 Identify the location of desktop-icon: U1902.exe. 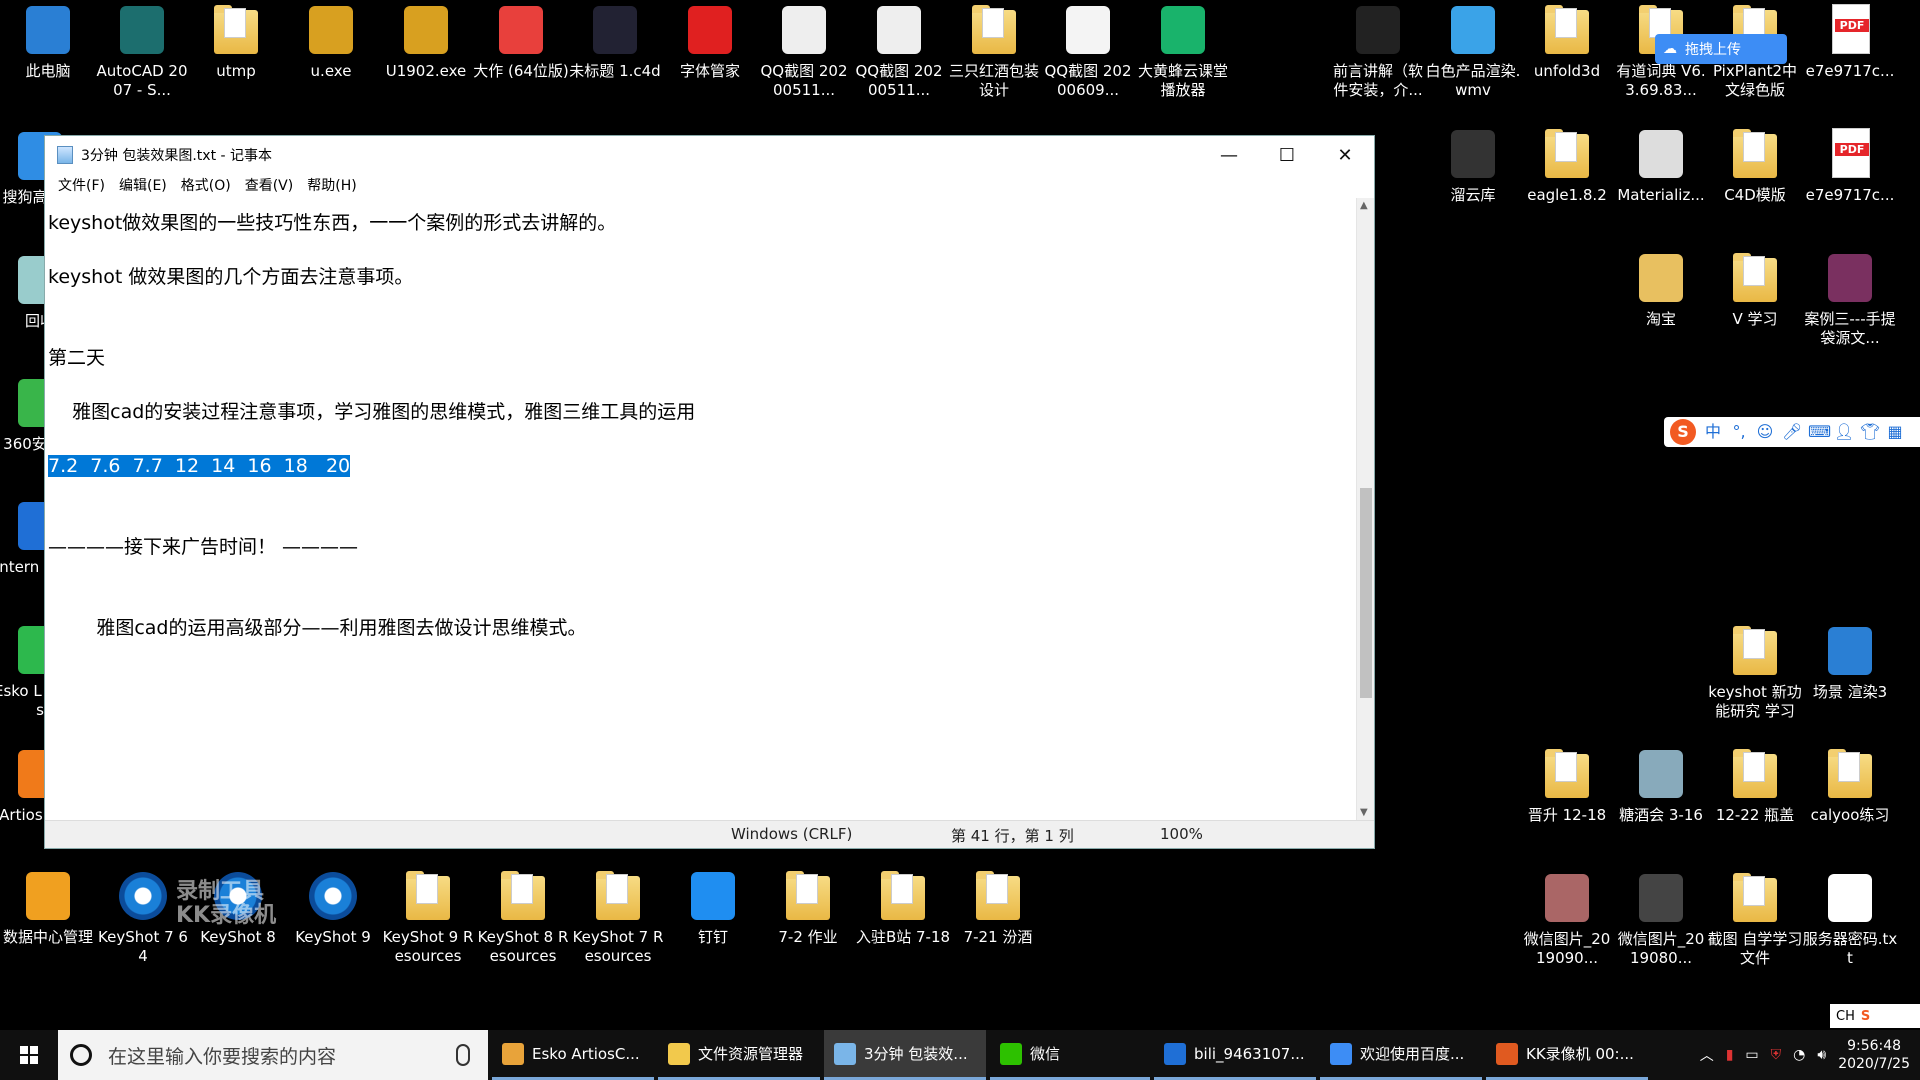
(426, 41).